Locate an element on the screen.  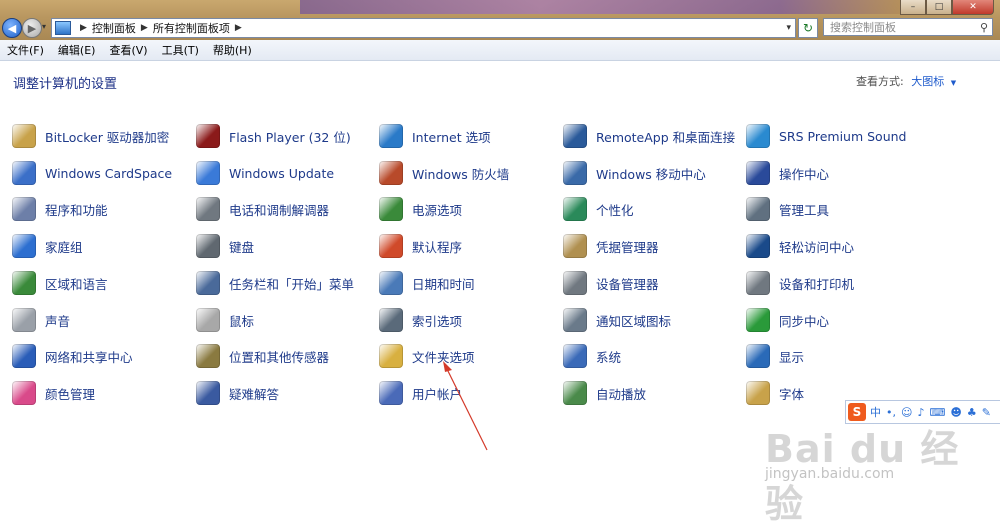
control-panel-item: 声音 is located at coordinates (41, 320).